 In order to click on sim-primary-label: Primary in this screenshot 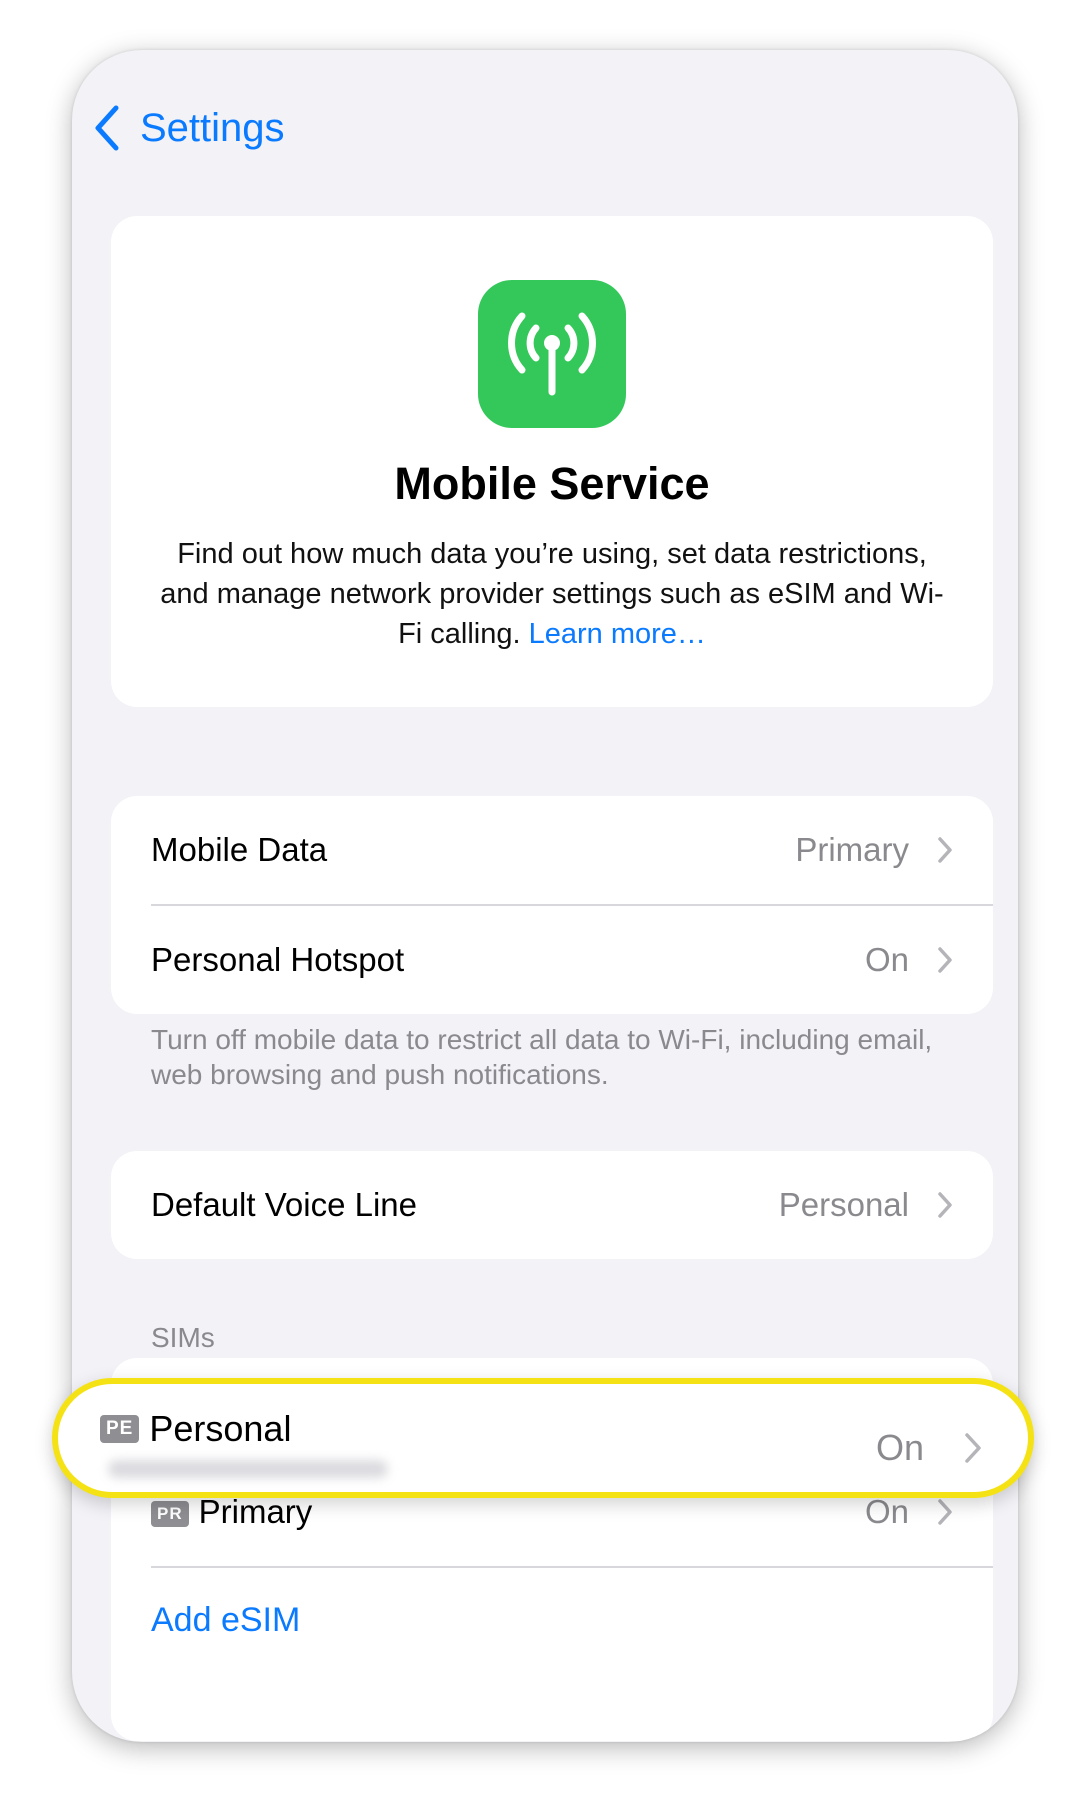, I will do `click(255, 1511)`.